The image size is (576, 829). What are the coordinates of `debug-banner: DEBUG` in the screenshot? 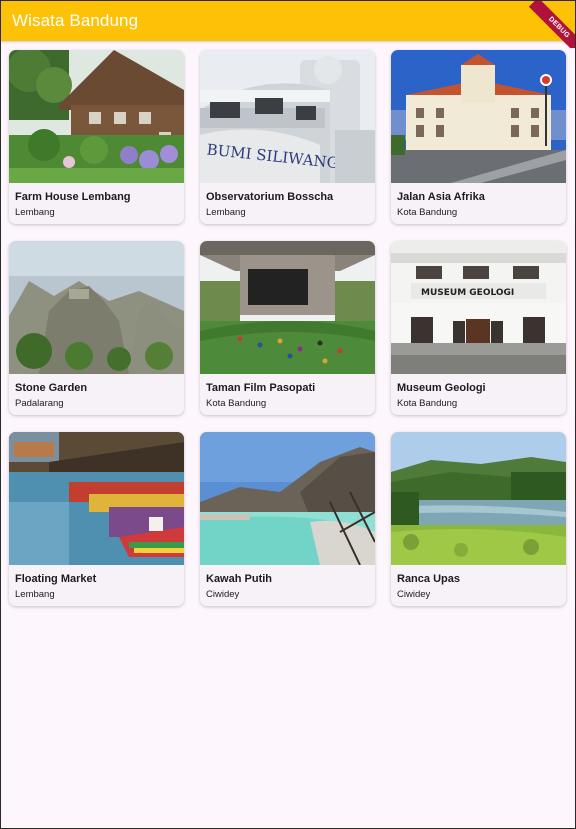 It's located at (552, 24).